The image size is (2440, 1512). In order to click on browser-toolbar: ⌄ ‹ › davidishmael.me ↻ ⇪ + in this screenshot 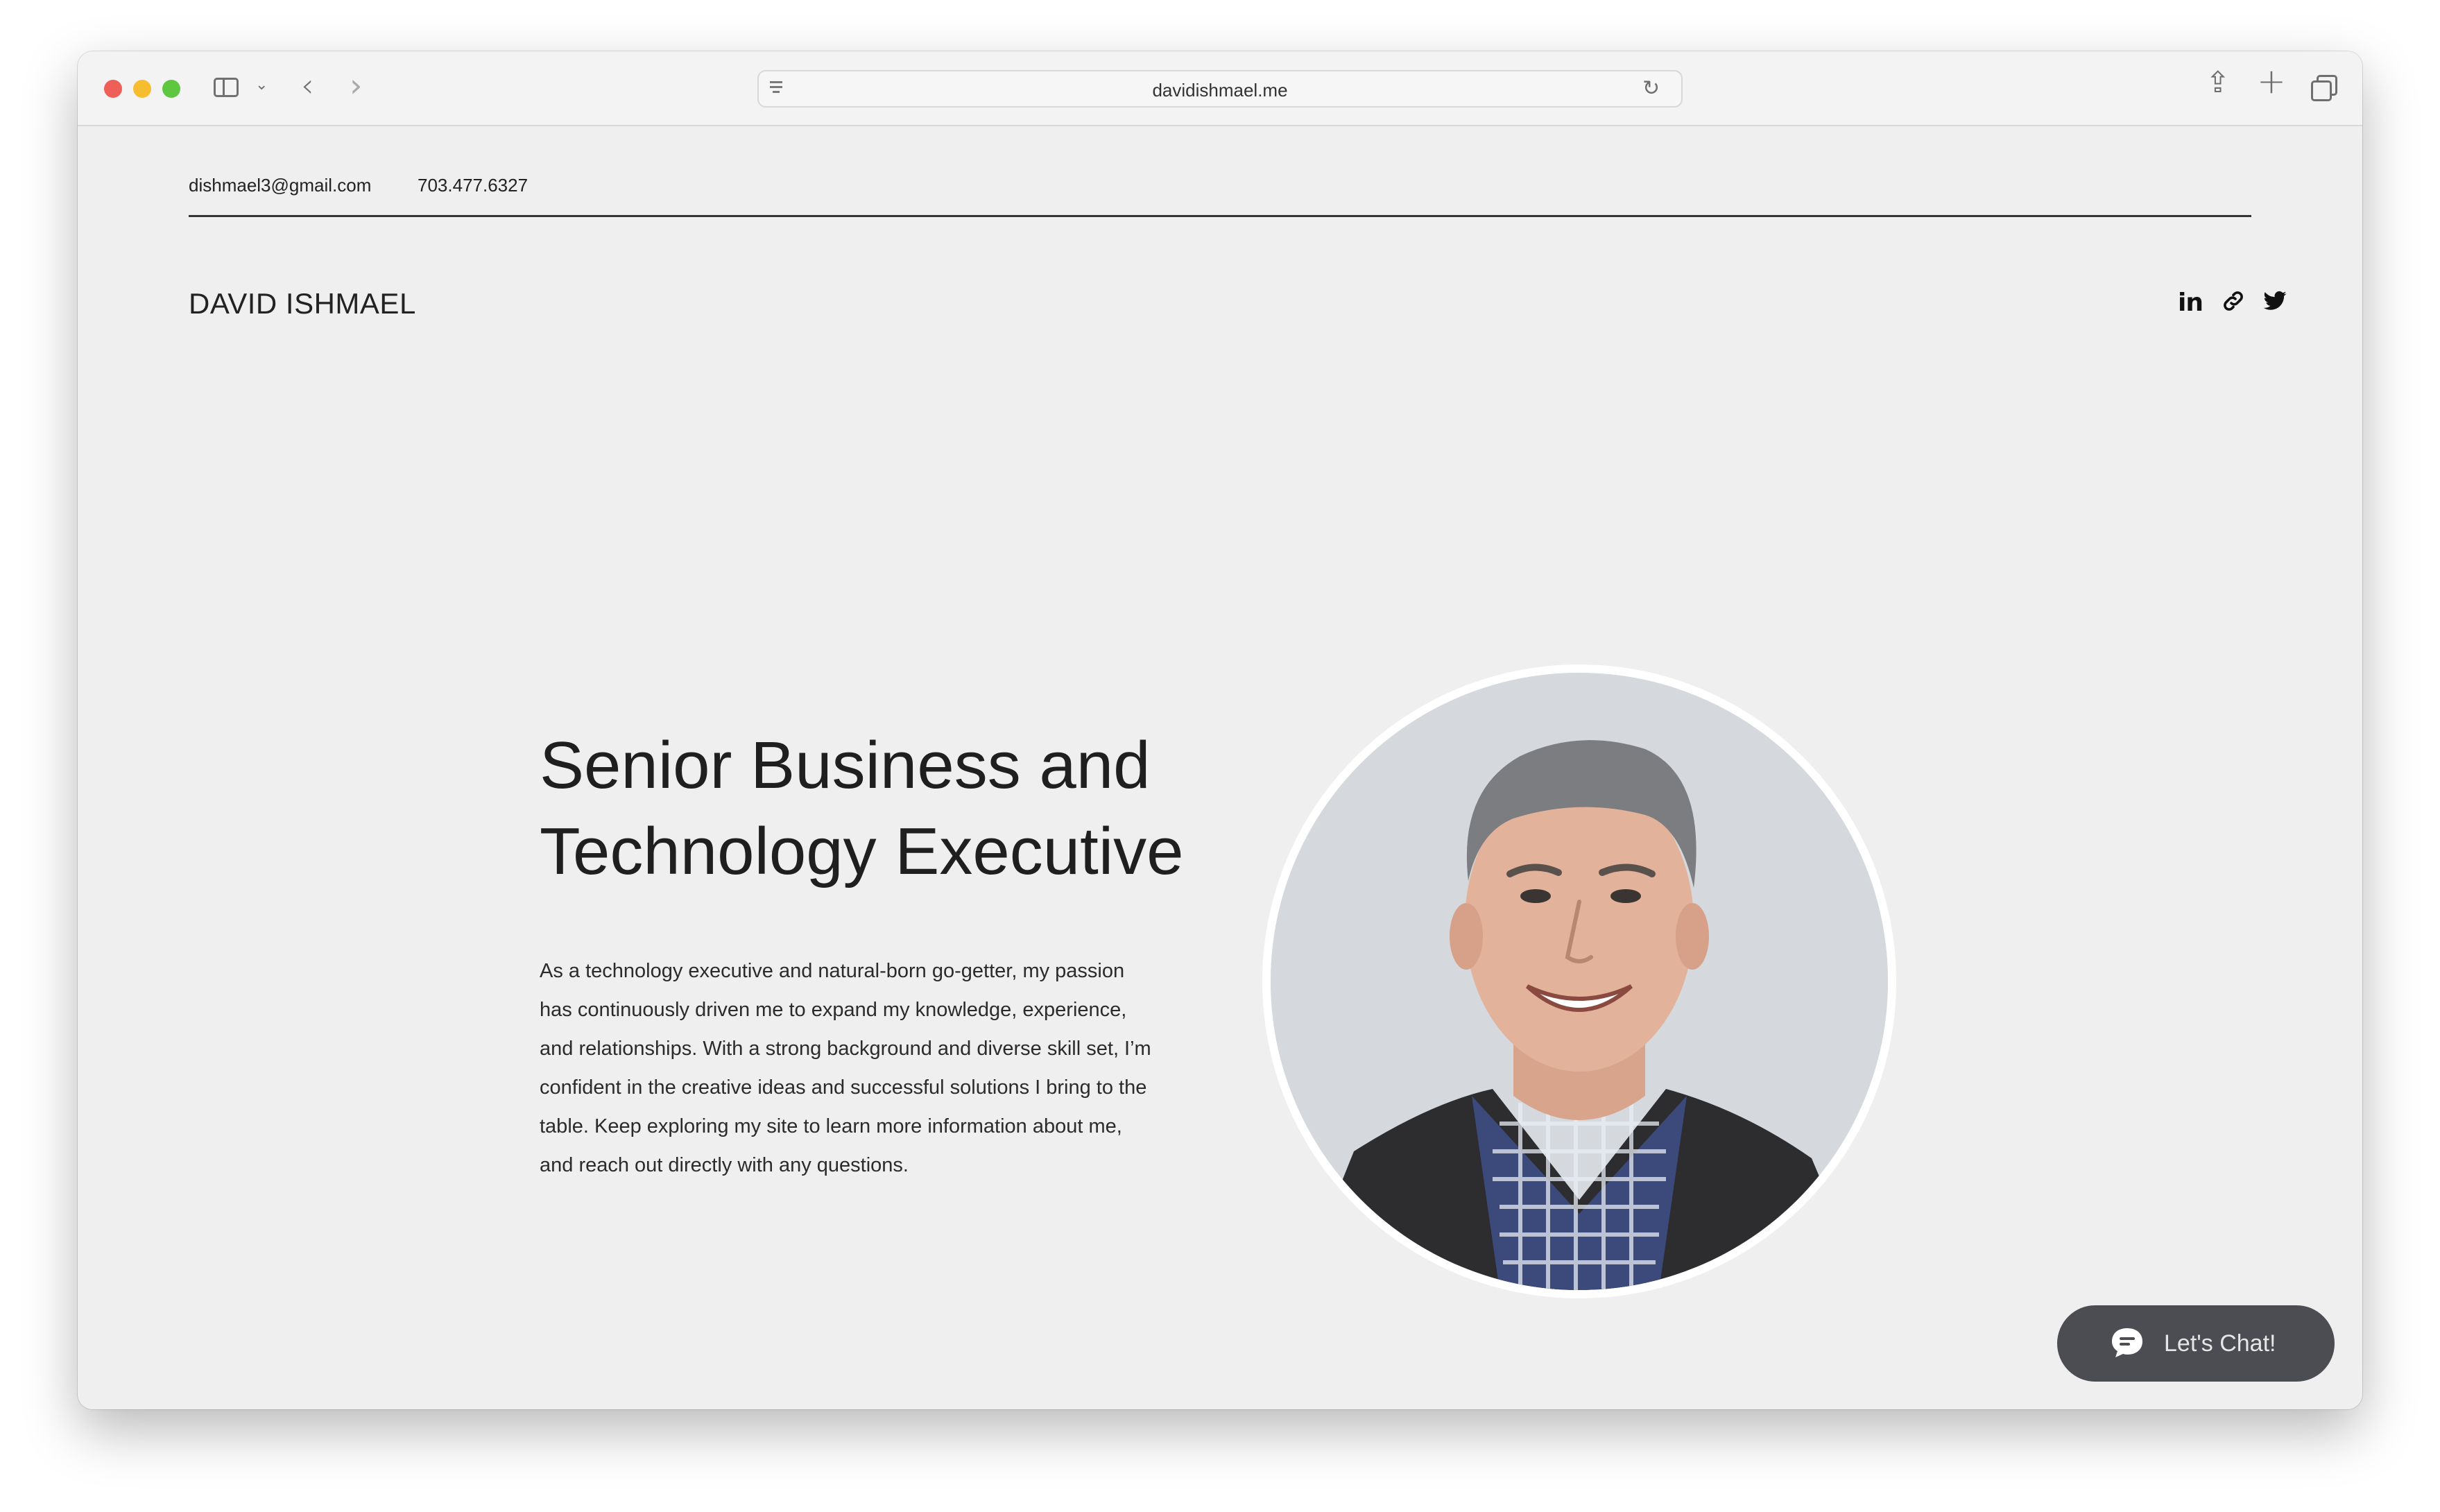, I will do `click(1220, 89)`.